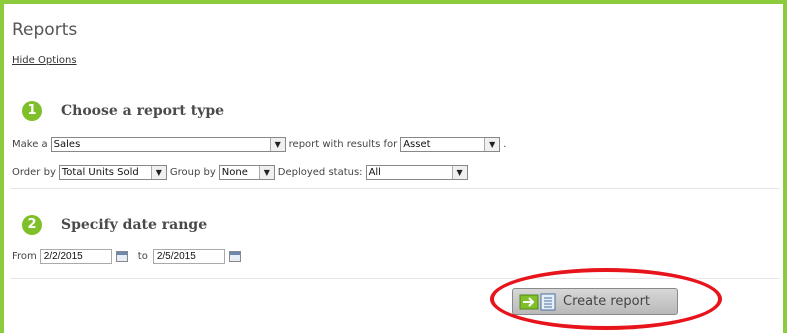  Describe the element at coordinates (607, 301) in the screenshot. I see `create-report-label: Create report` at that location.